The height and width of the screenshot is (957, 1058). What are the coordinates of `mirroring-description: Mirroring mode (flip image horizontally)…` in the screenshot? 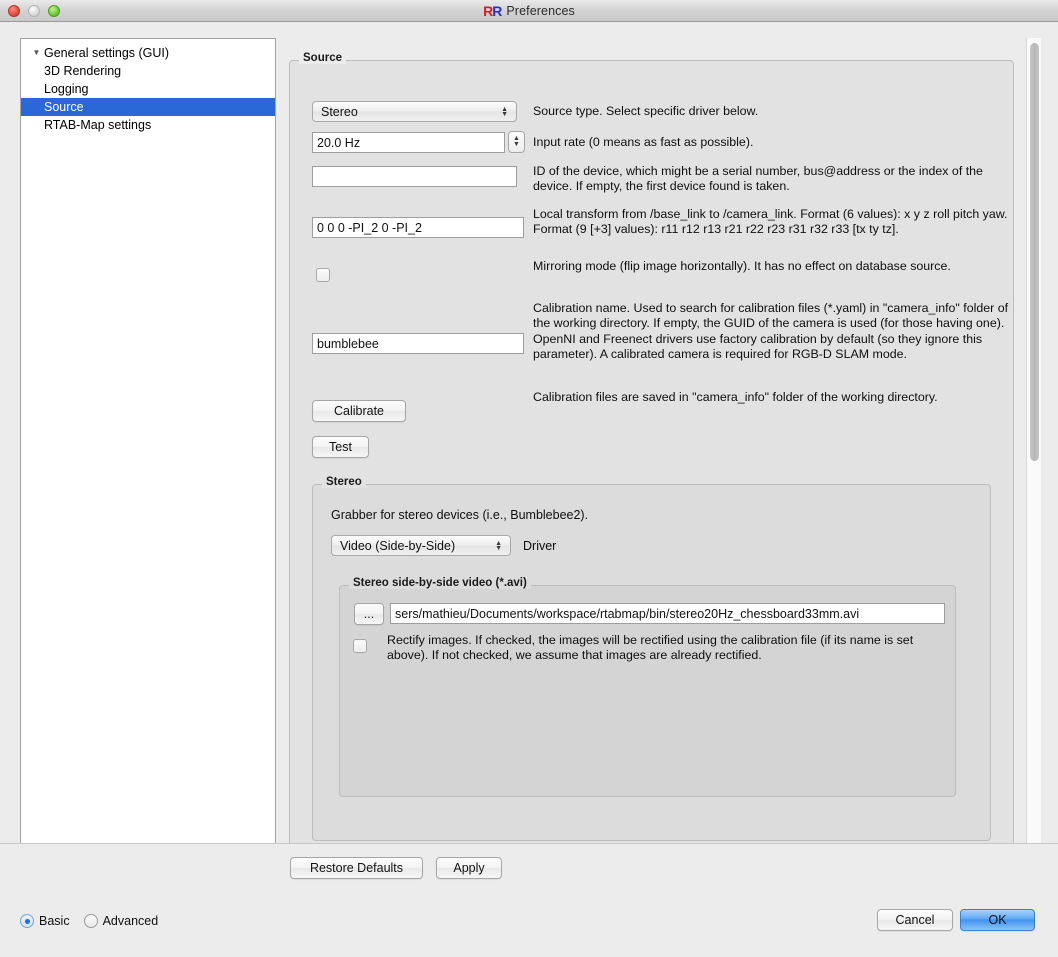 It's located at (742, 266).